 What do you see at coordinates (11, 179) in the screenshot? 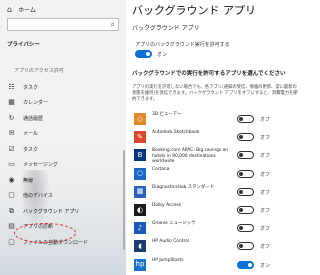
I see `nav-icon: ◉` at bounding box center [11, 179].